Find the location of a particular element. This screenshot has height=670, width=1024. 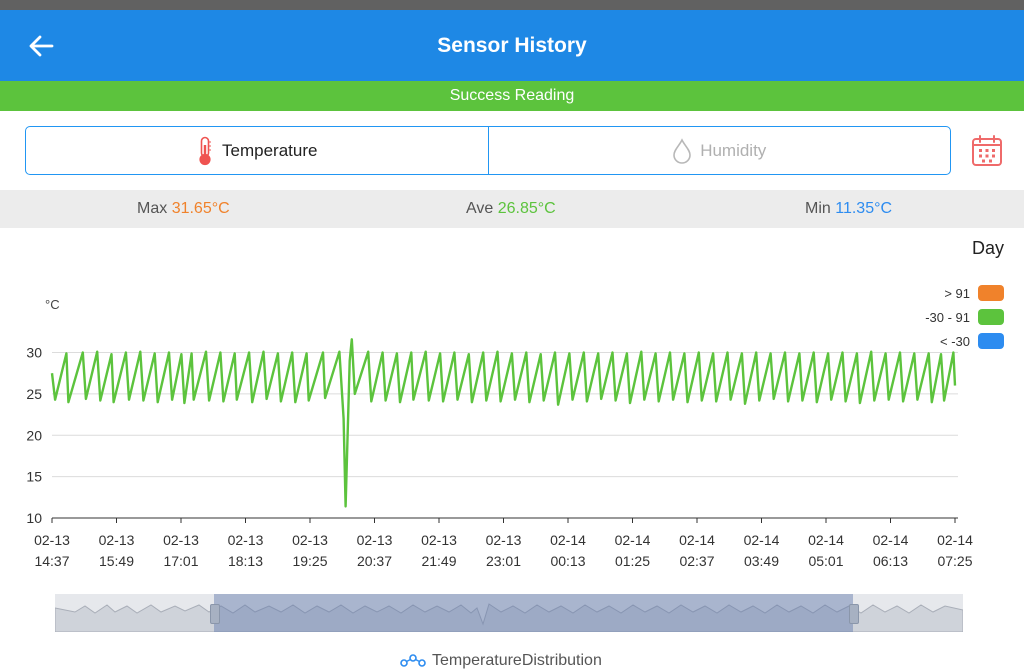

thermometer-icon is located at coordinates (205, 150).